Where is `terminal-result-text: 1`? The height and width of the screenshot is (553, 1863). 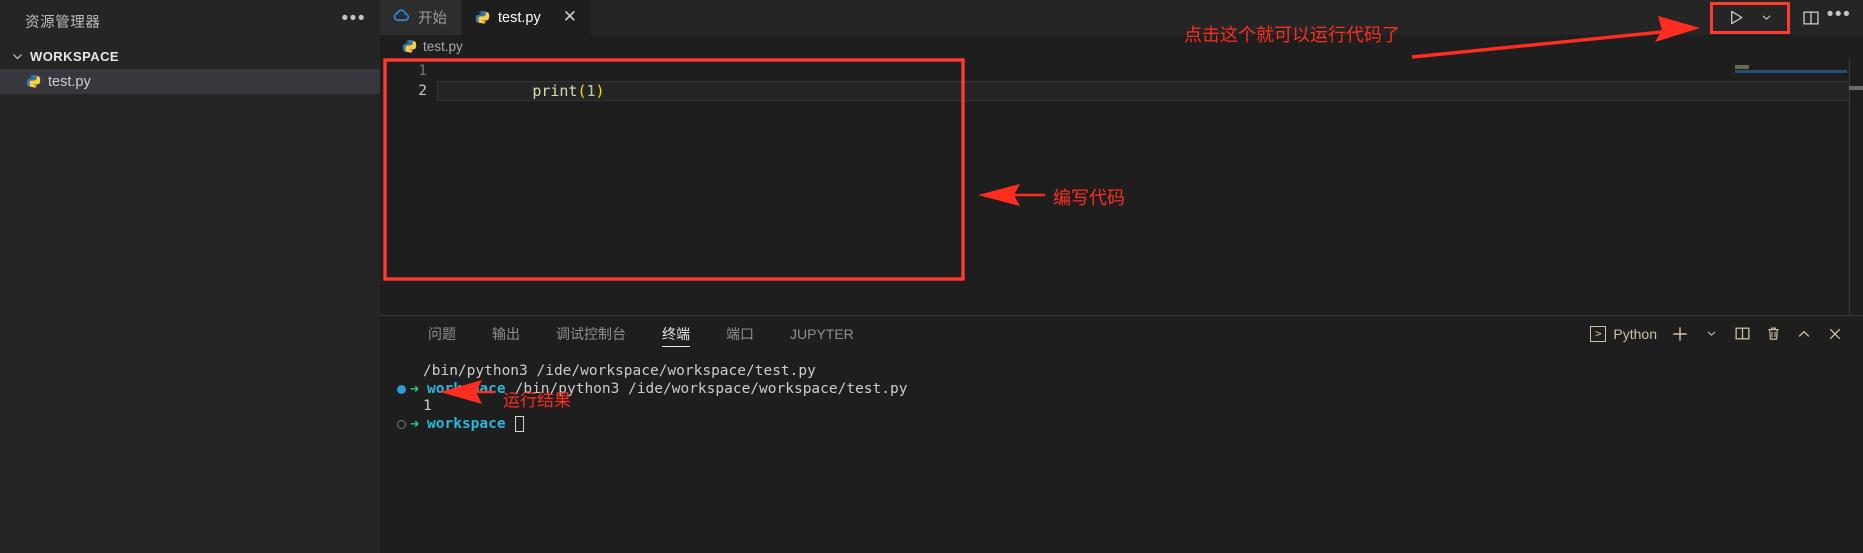
terminal-result-text: 1 is located at coordinates (427, 406).